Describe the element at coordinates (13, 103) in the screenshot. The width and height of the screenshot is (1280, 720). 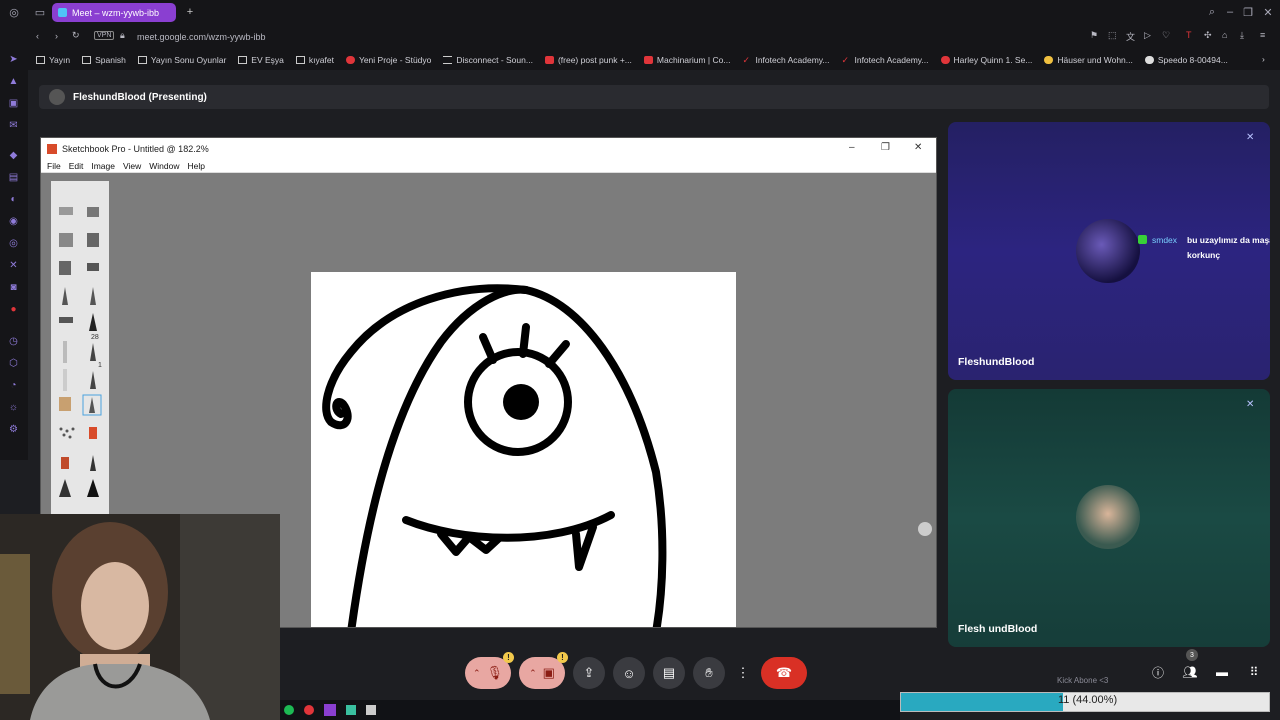
I see `wallet-icon: ▣` at that location.